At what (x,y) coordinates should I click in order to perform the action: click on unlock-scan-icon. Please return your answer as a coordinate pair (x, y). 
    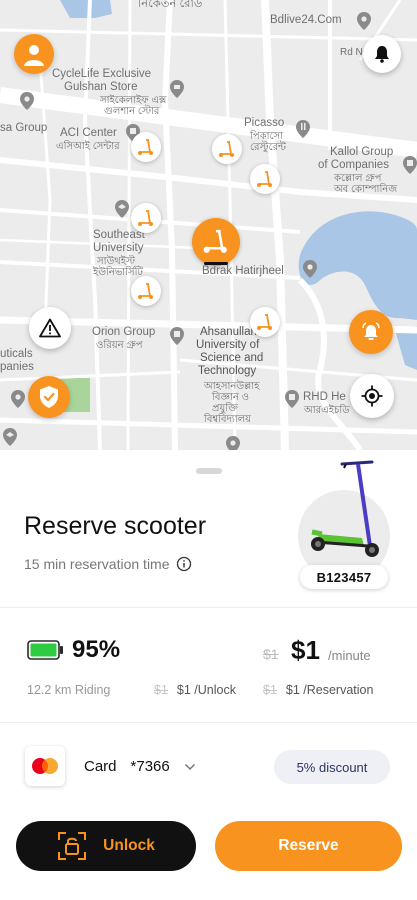
    Looking at the image, I should click on (72, 846).